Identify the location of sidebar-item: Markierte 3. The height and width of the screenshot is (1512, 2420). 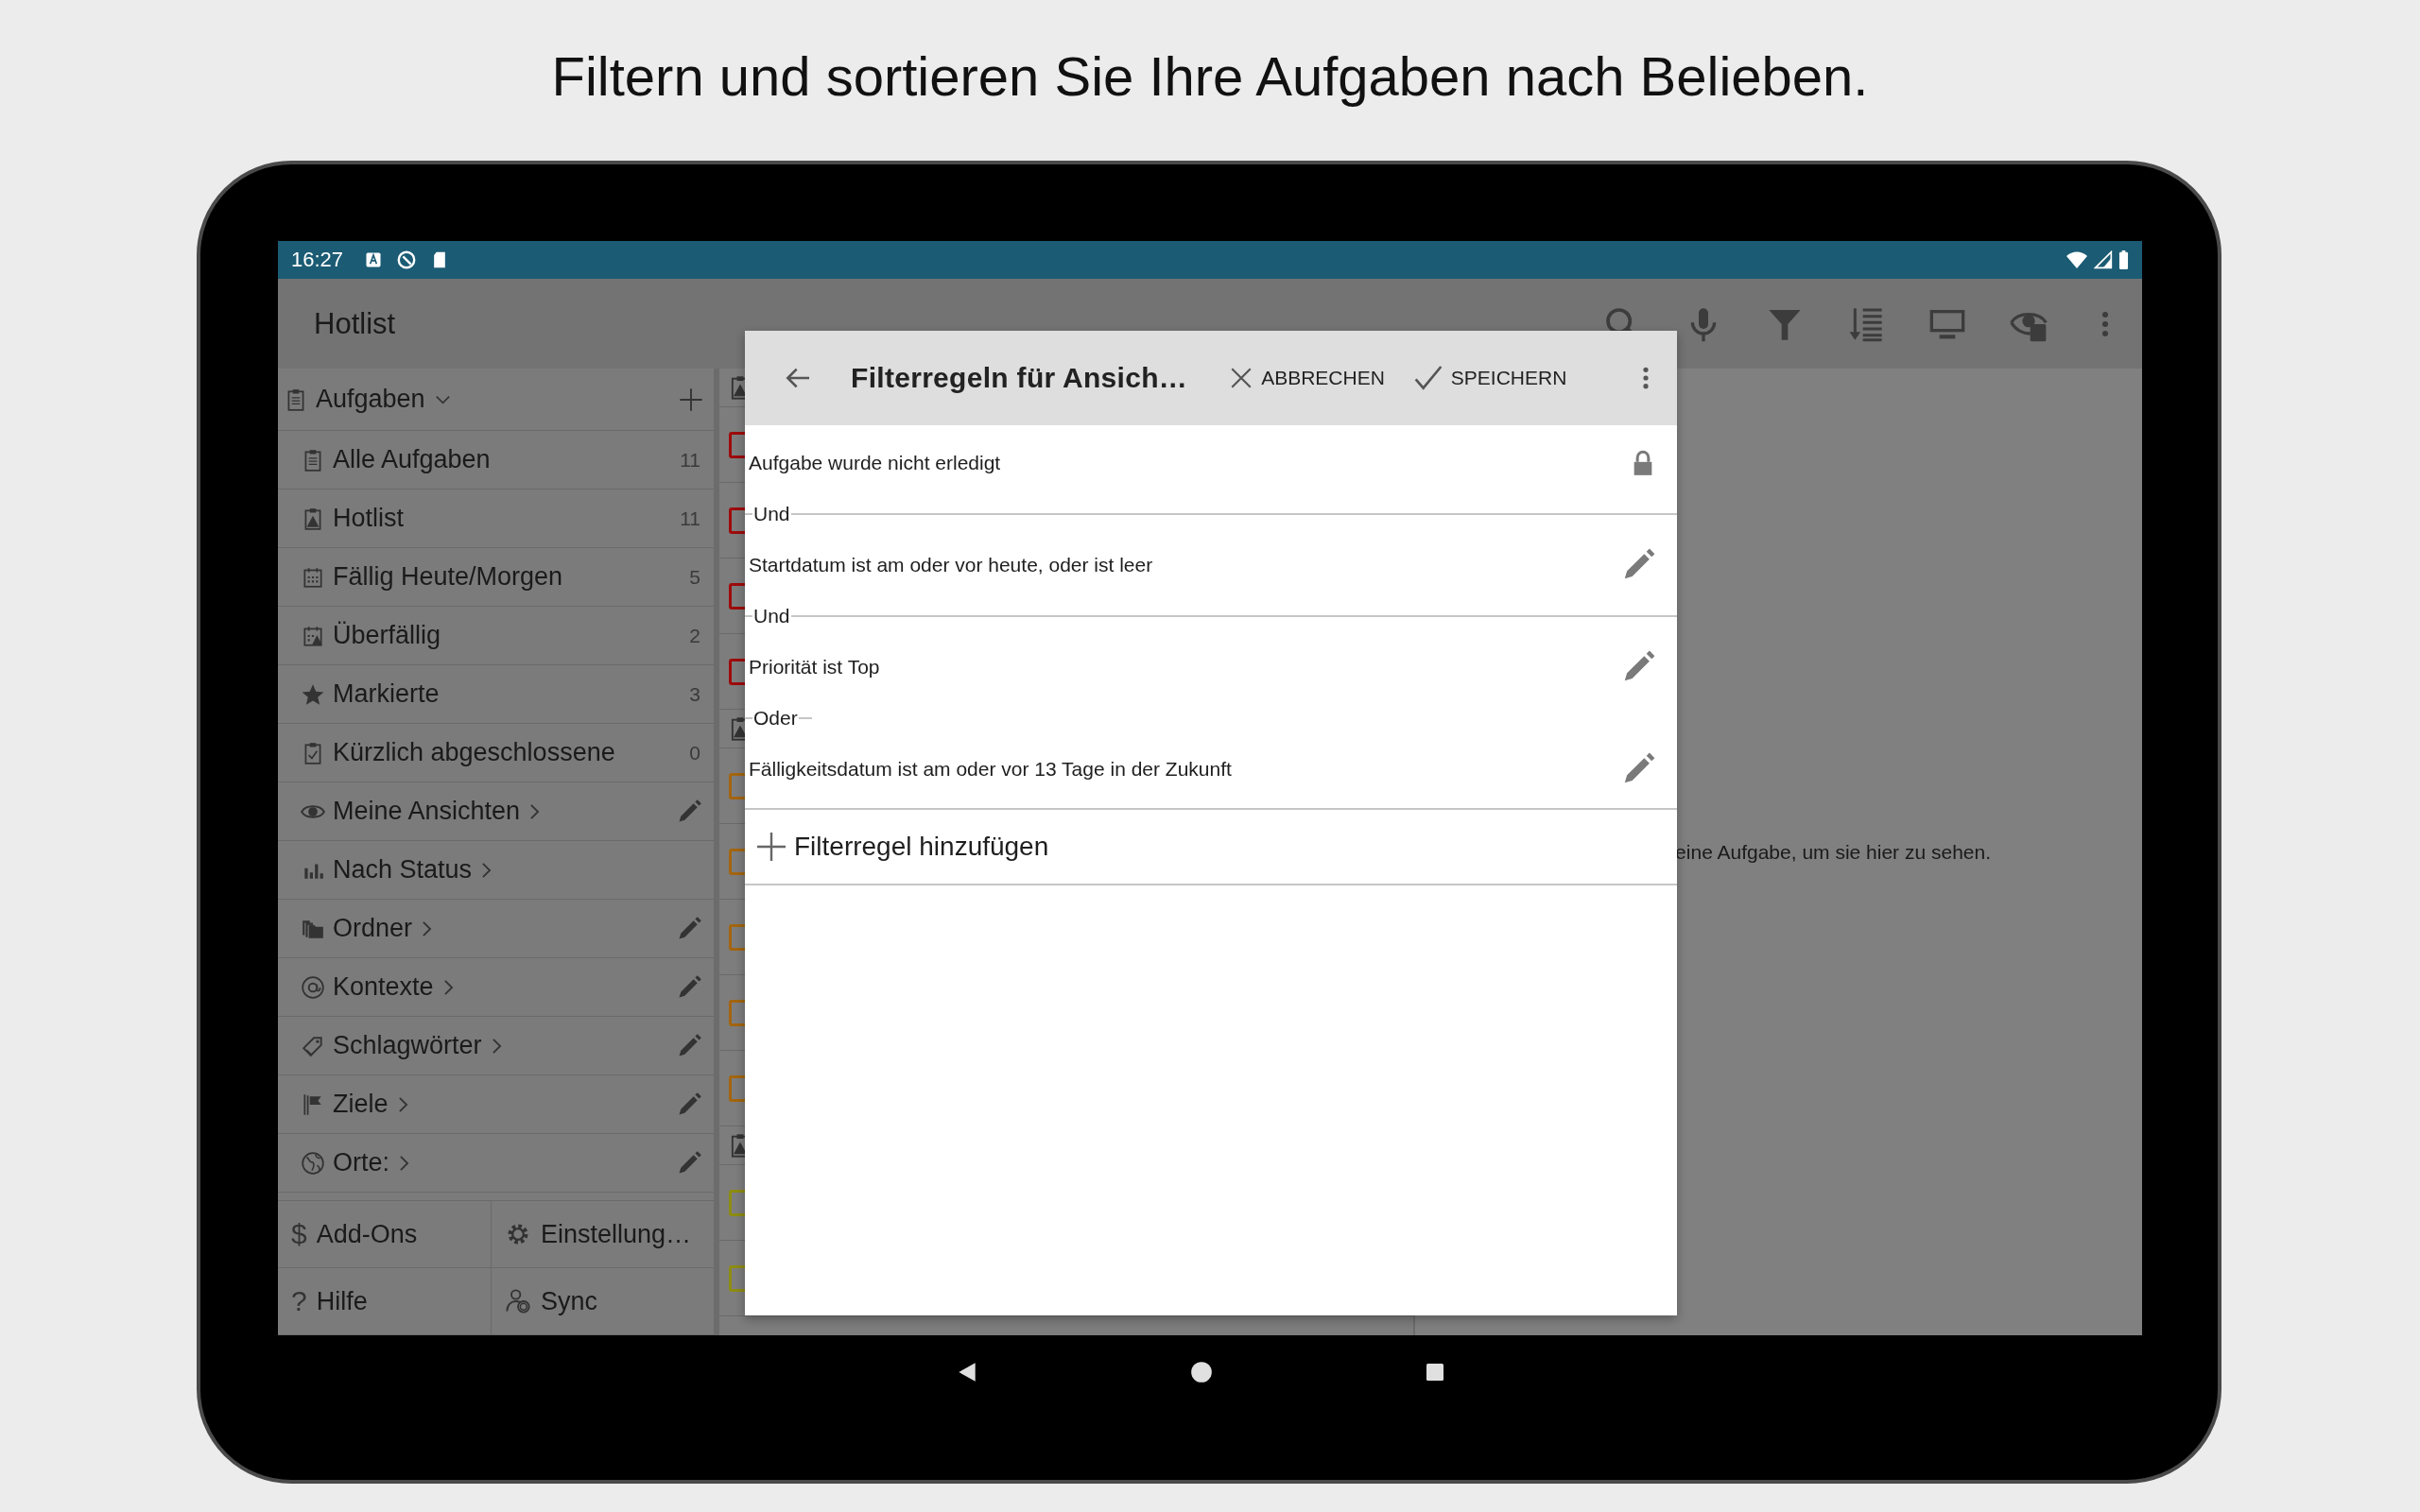
(496, 694).